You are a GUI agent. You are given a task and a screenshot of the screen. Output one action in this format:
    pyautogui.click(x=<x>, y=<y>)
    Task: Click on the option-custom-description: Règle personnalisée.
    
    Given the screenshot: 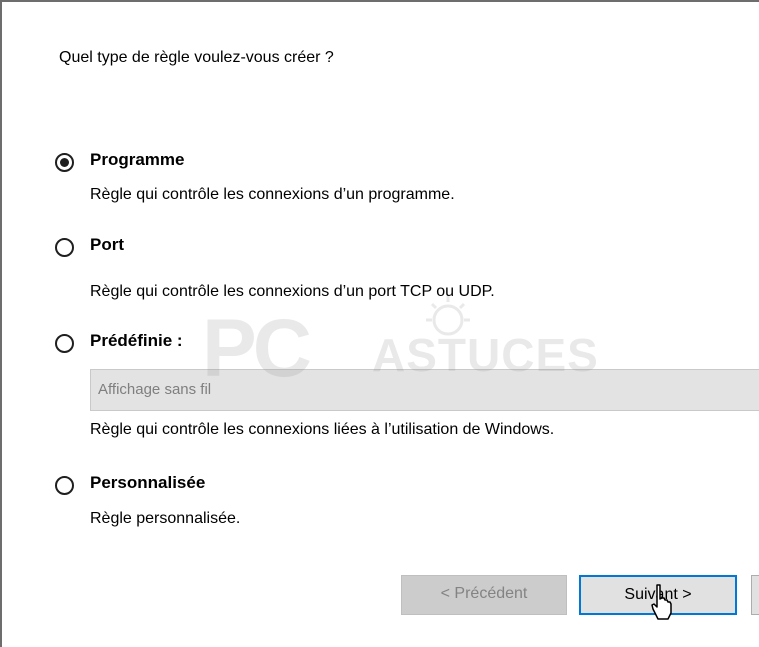 What is the action you would take?
    pyautogui.click(x=165, y=518)
    